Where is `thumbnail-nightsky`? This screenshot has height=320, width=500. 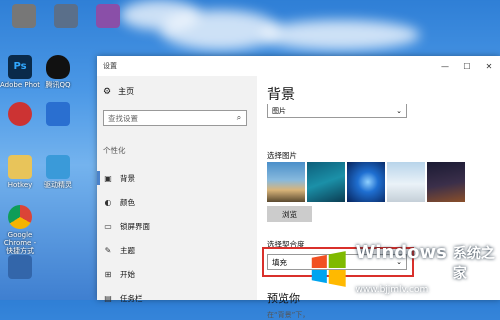
thumbnail-nightsky is located at coordinates (446, 182).